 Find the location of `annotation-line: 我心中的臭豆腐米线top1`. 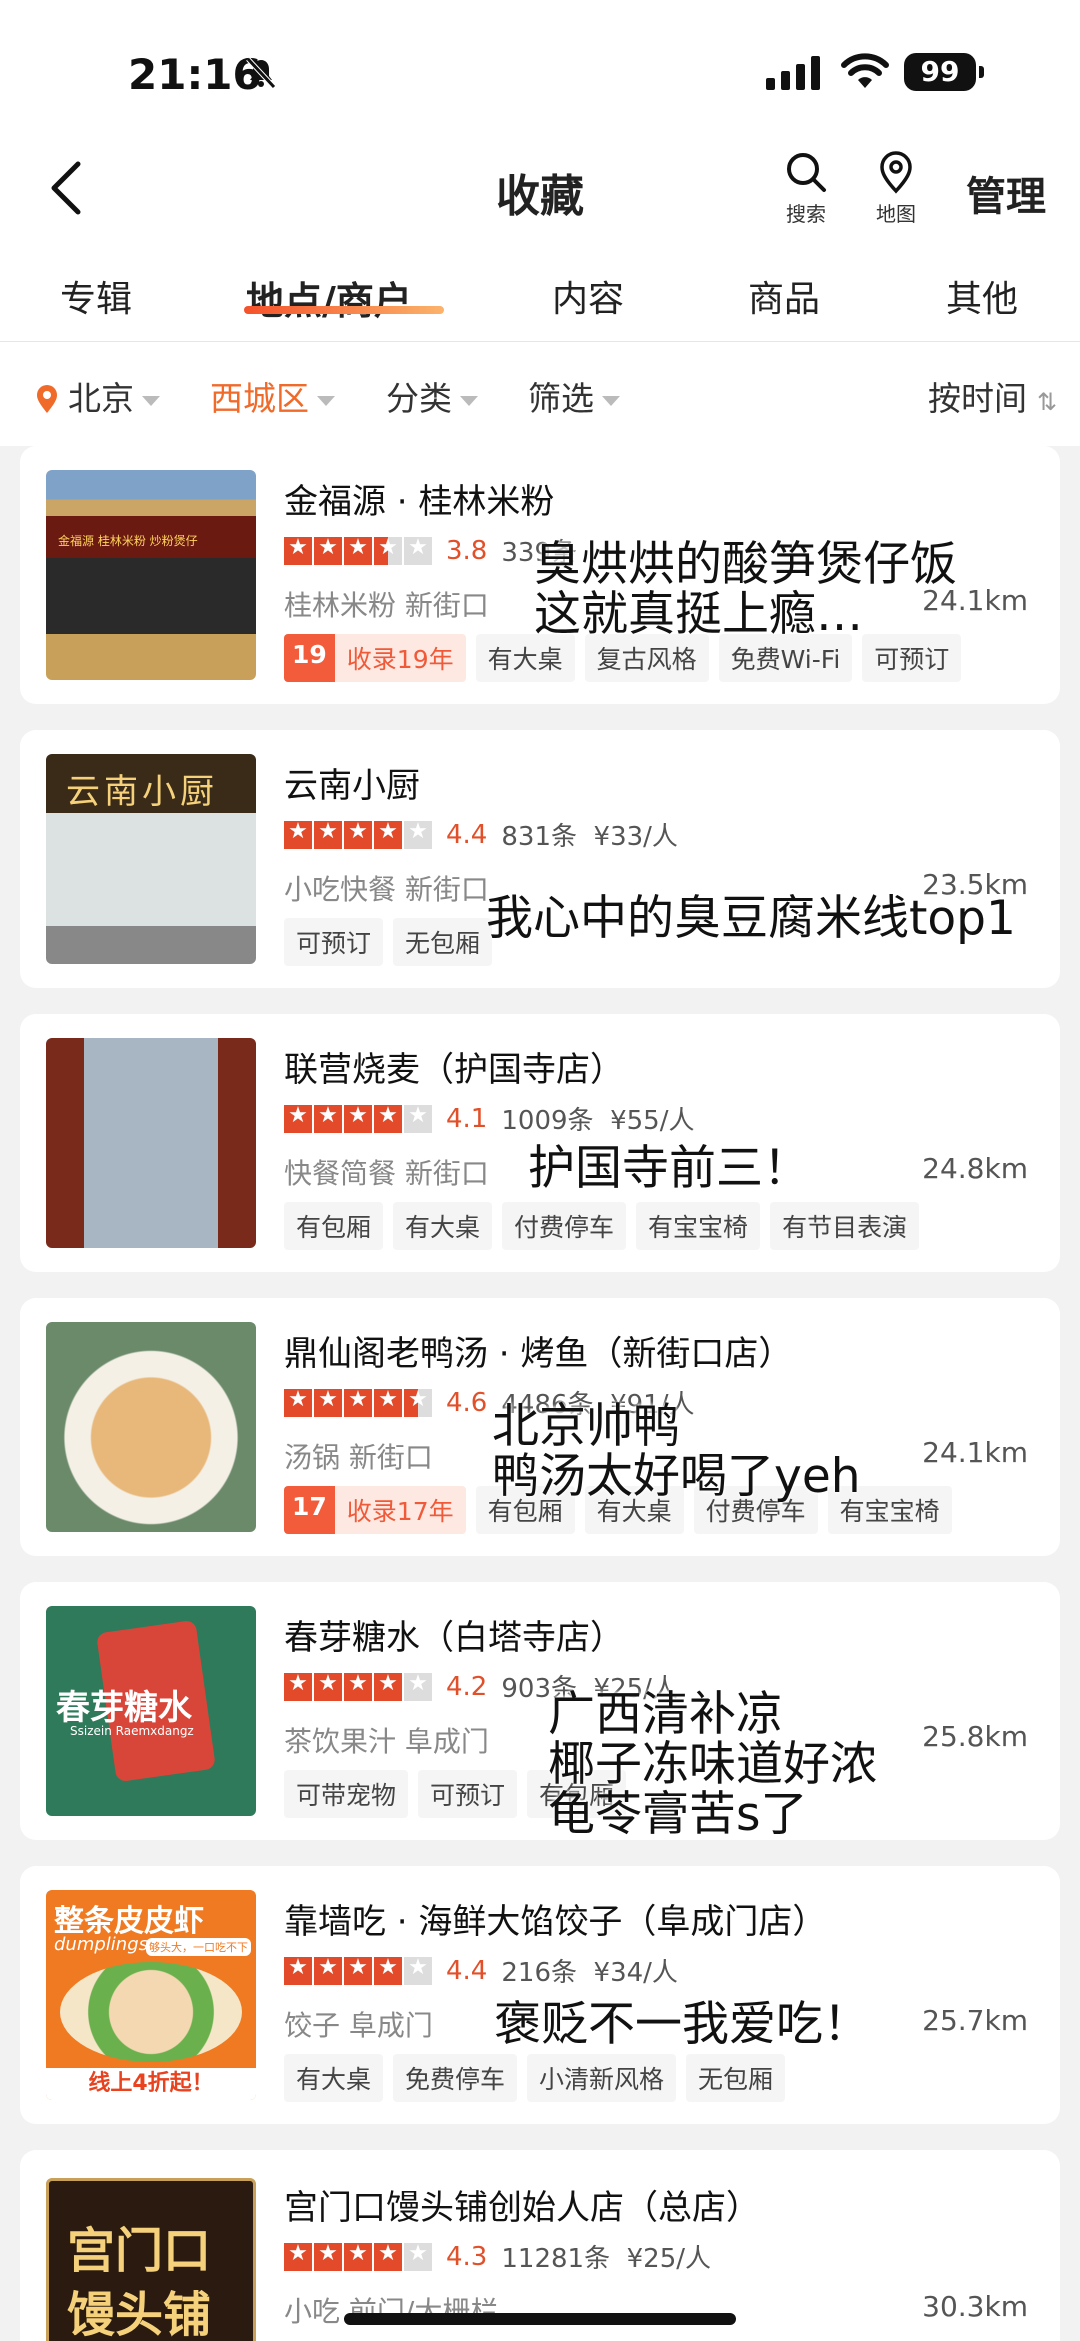

annotation-line: 我心中的臭豆腐米线top1 is located at coordinates (751, 918).